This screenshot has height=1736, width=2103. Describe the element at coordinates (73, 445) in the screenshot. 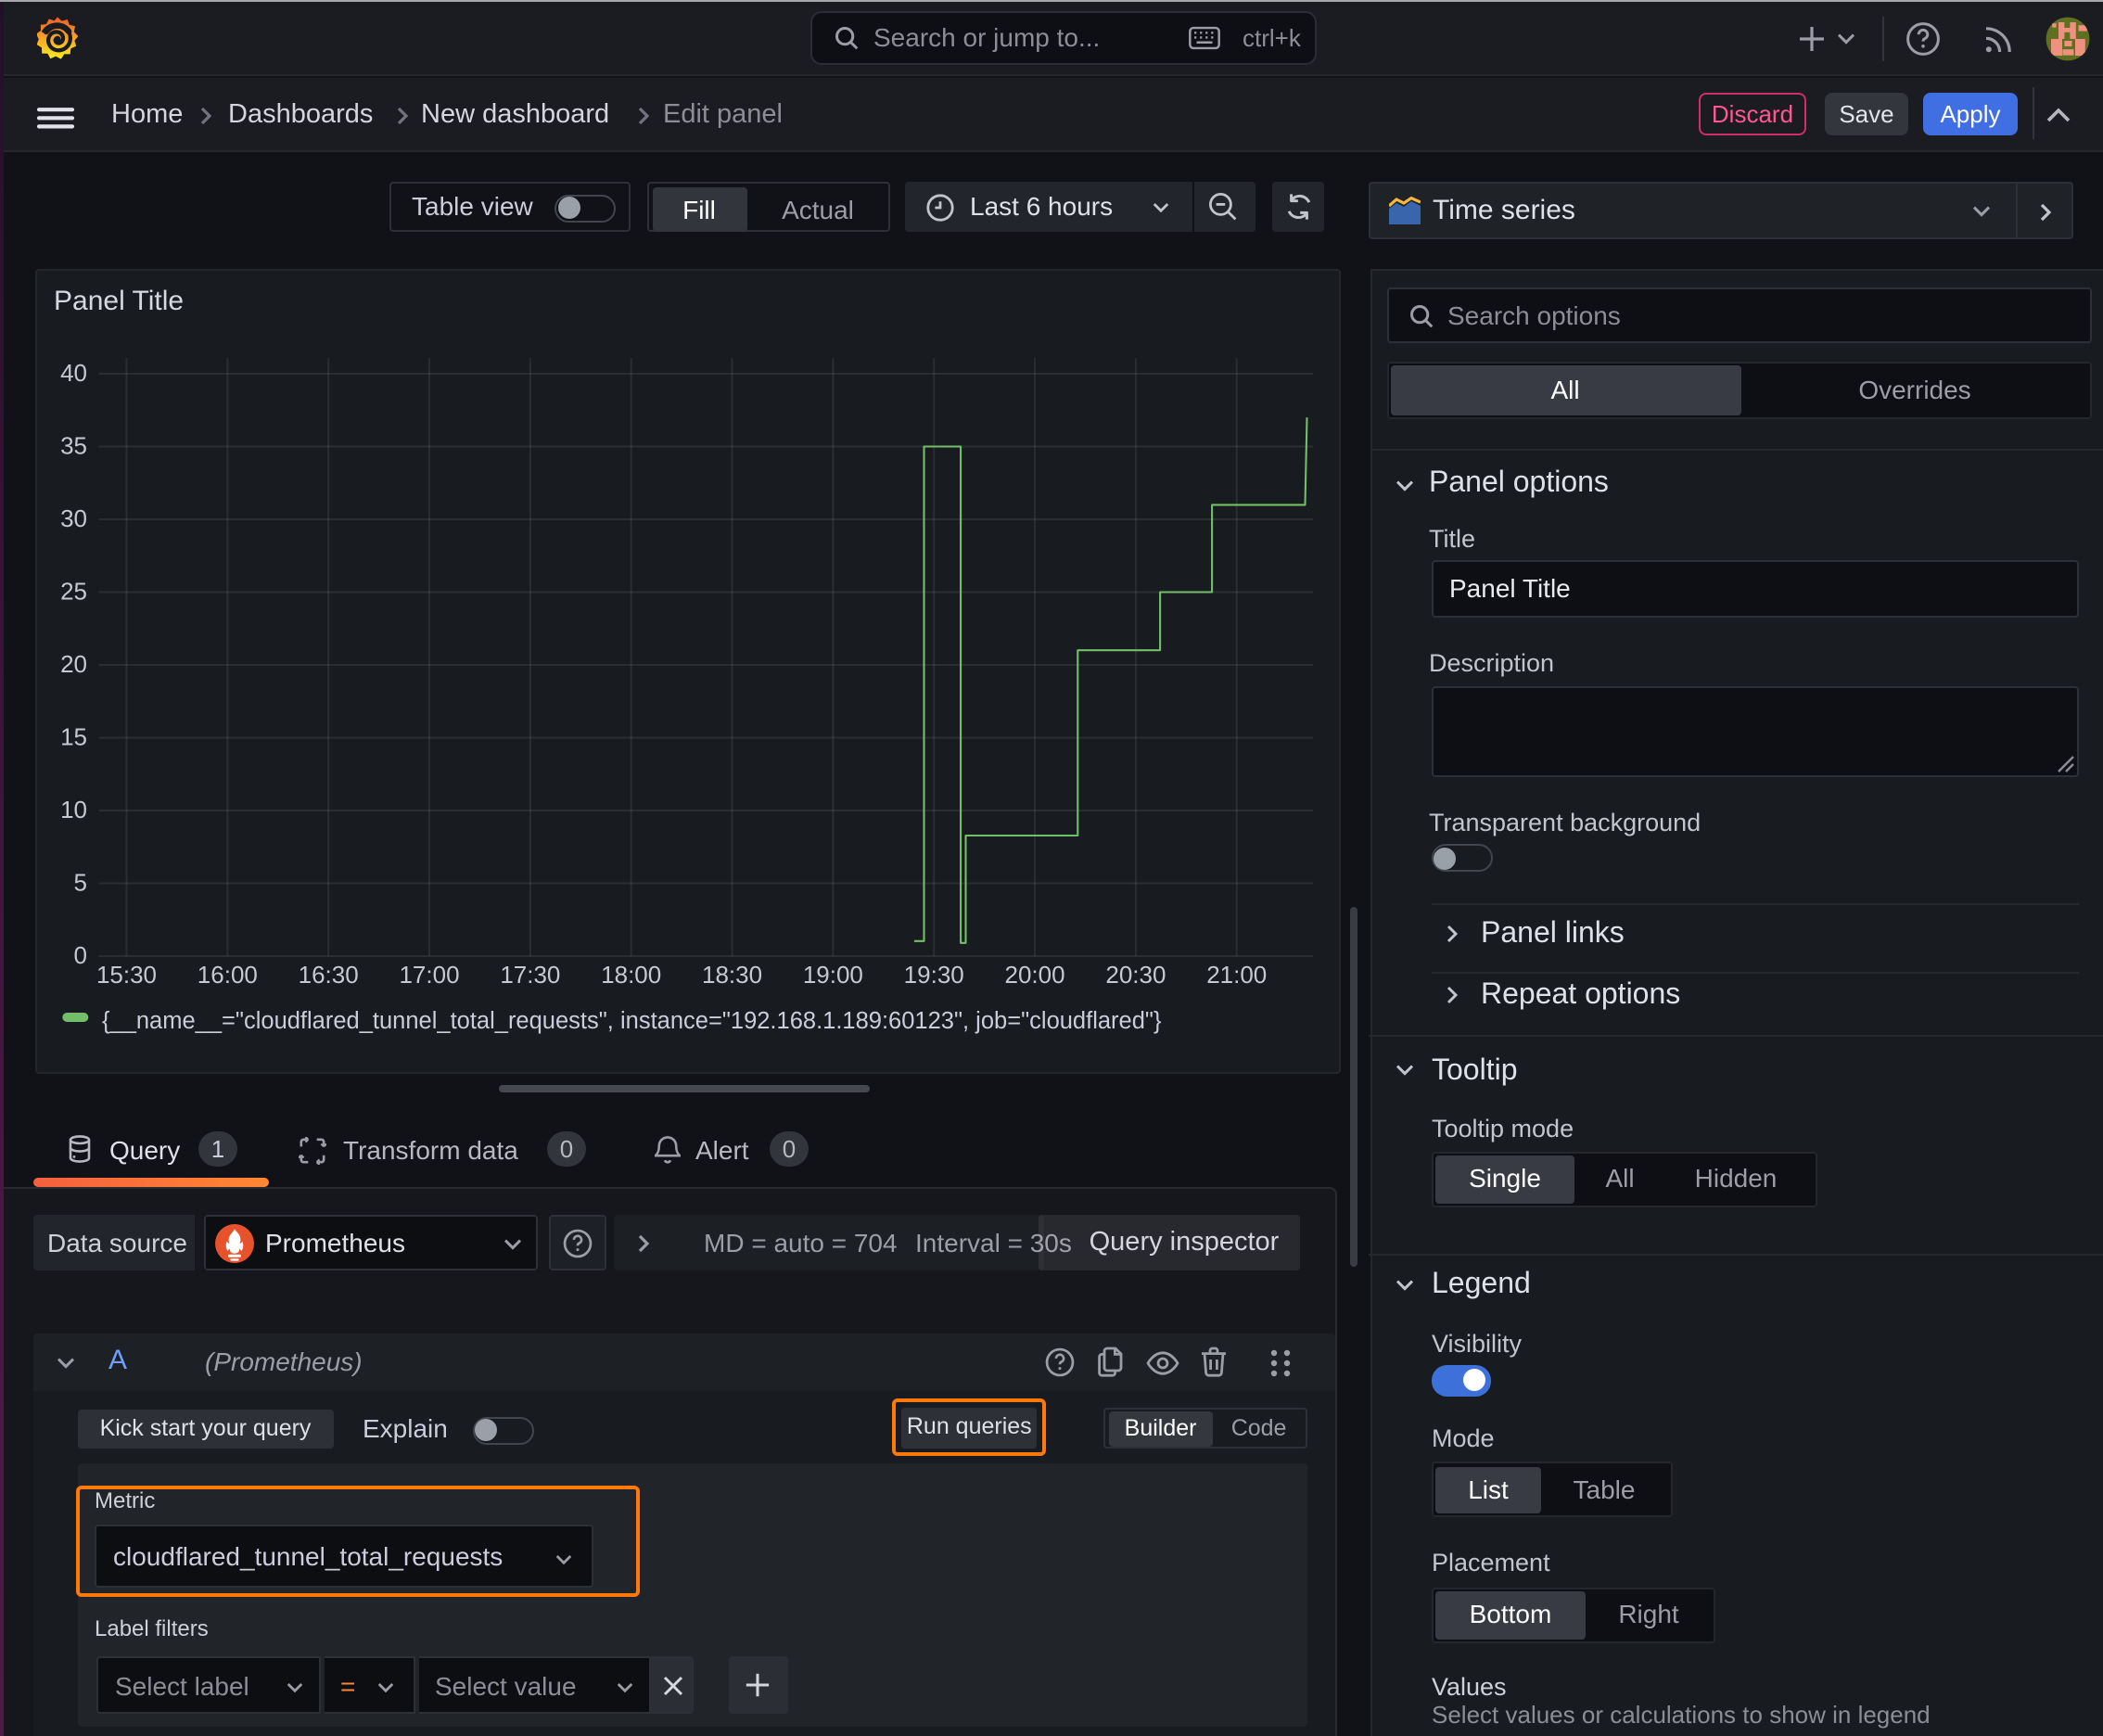

I see `svg-text: 35` at that location.